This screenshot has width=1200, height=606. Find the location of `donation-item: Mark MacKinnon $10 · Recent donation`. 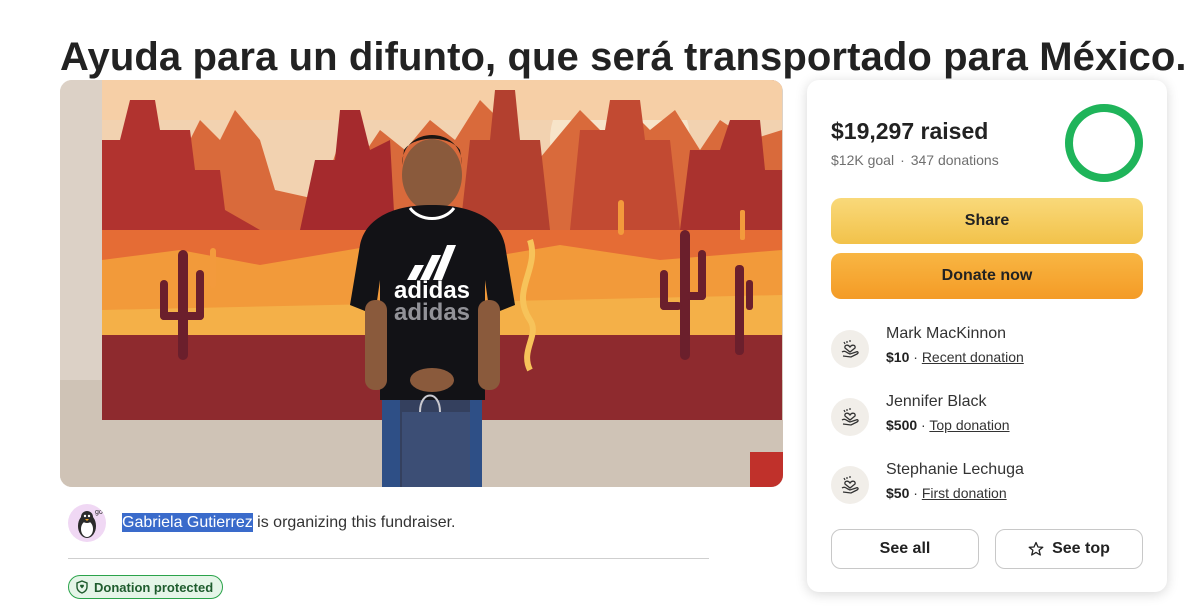

donation-item: Mark MacKinnon $10 · Recent donation is located at coordinates (987, 347).